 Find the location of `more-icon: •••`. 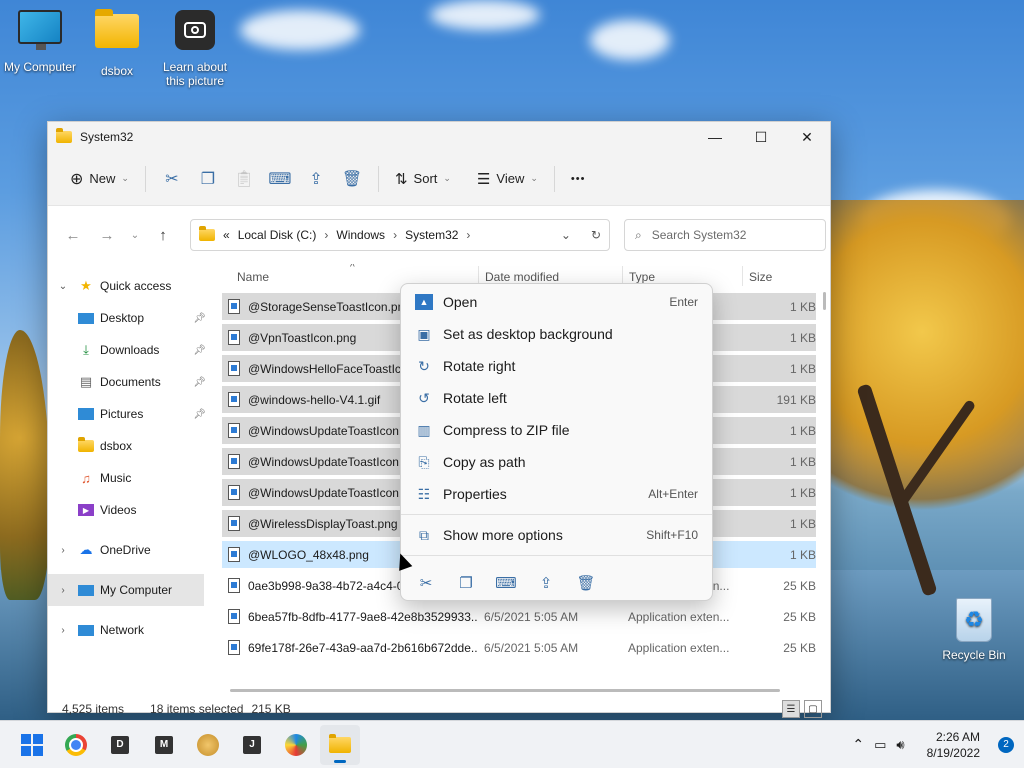

more-icon: ••• is located at coordinates (578, 178).